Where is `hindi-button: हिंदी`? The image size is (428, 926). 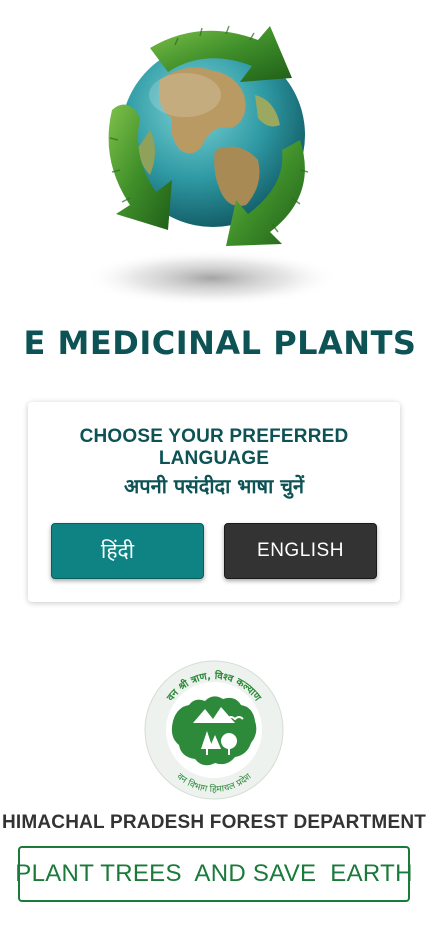
hindi-button: हिंदी is located at coordinates (127, 551).